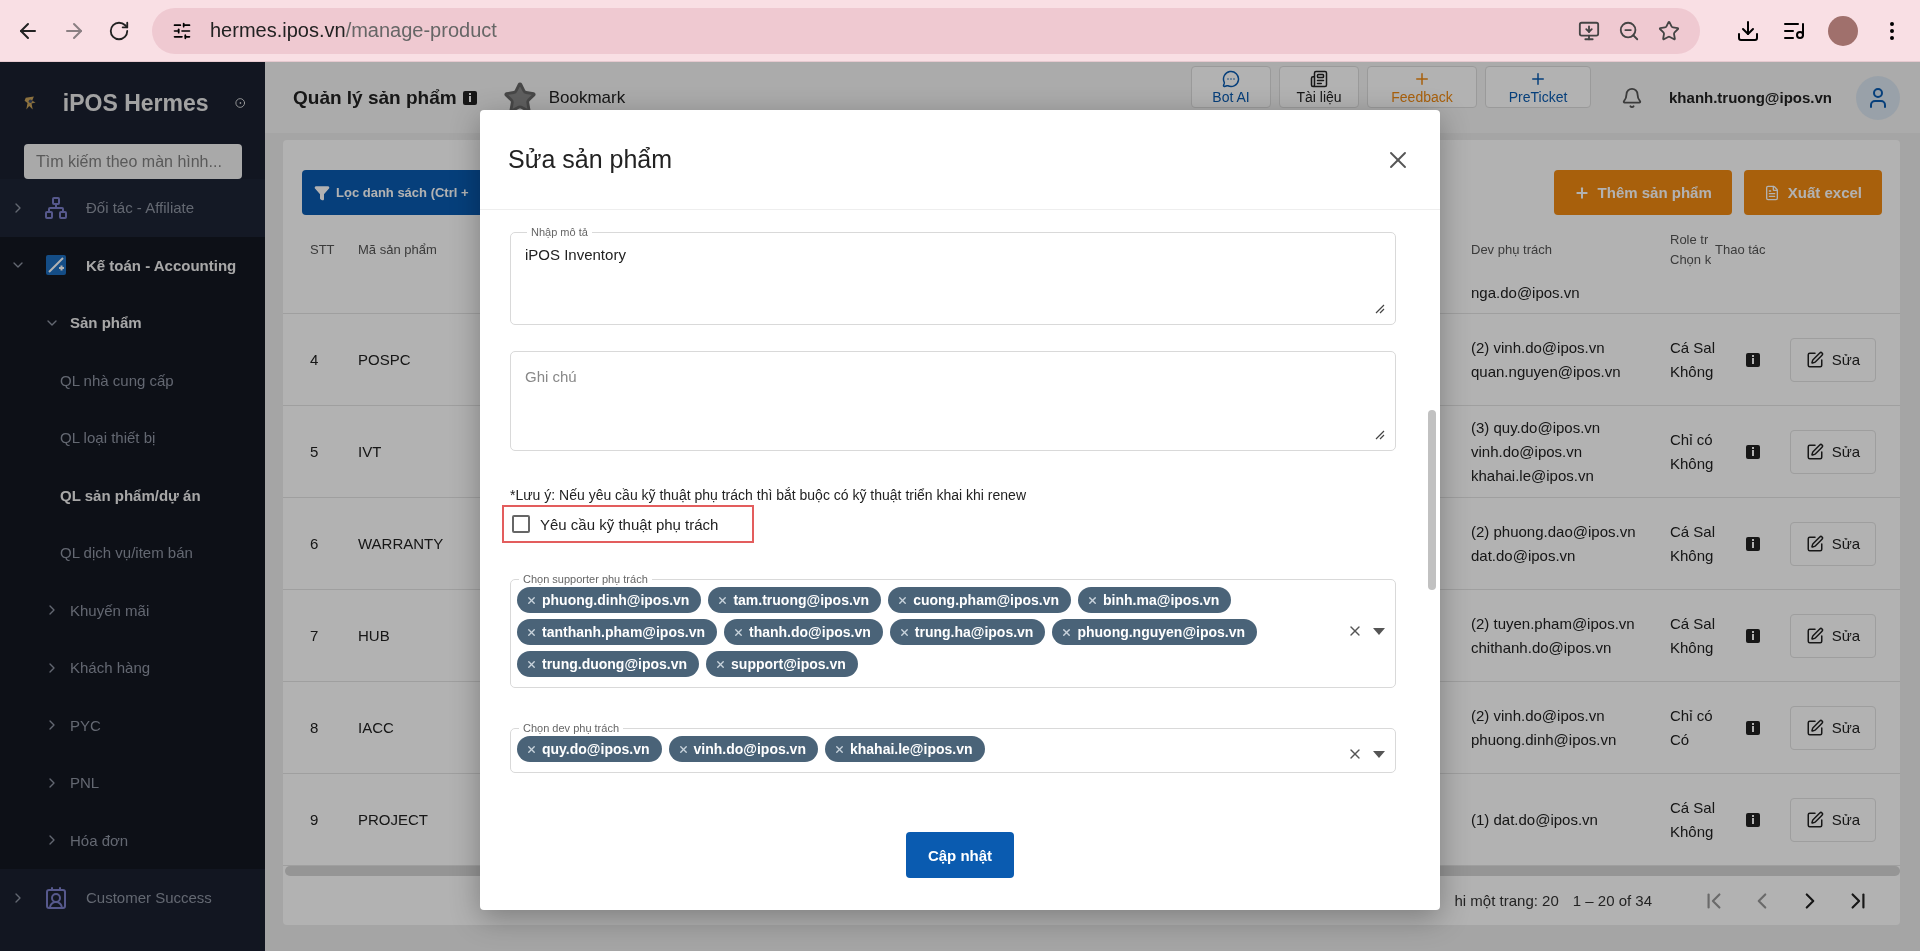 The image size is (1920, 951). Describe the element at coordinates (182, 30) in the screenshot. I see `site-settings-icon` at that location.